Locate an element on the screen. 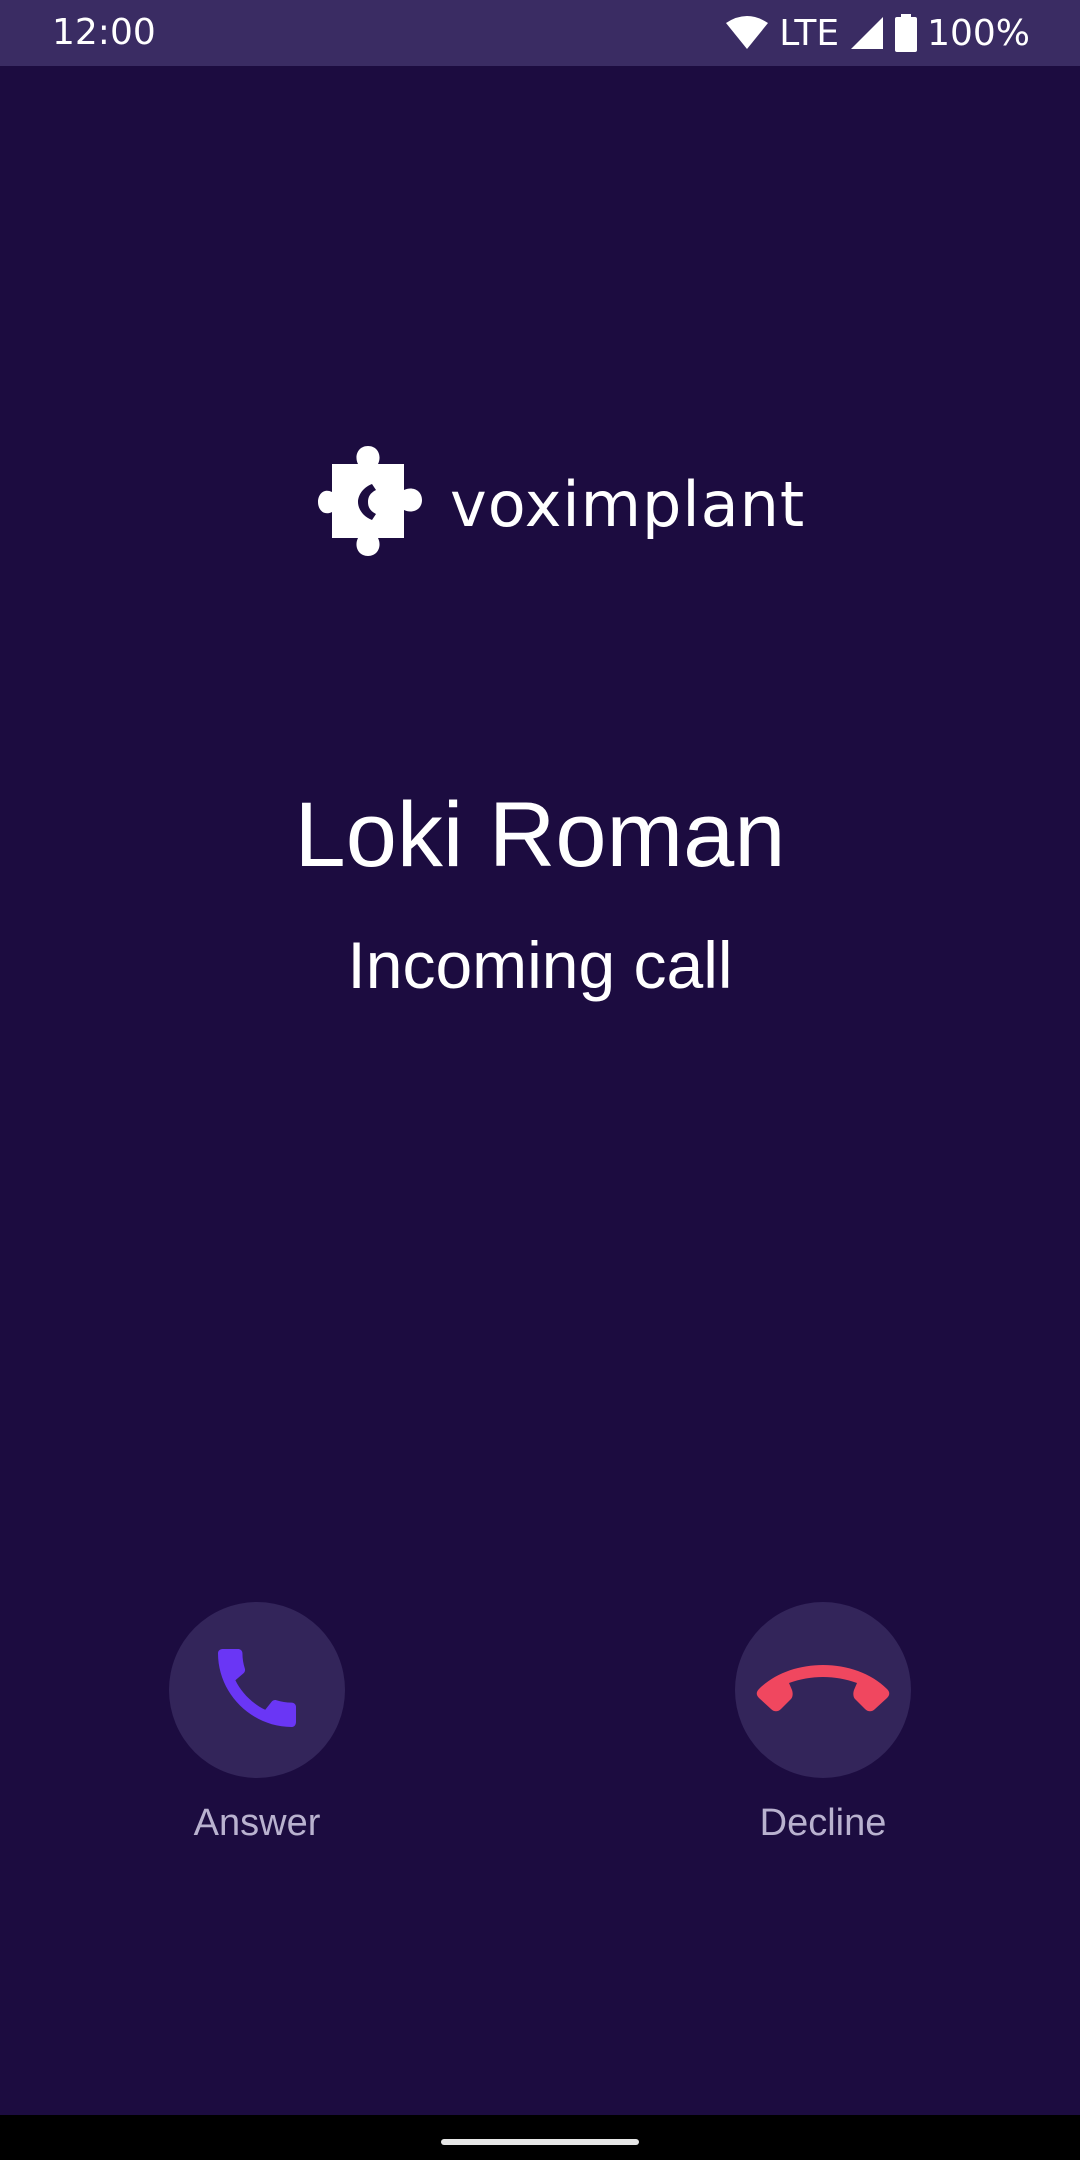 Image resolution: width=1080 pixels, height=2160 pixels. status-bar: 12:00 LTE 100% is located at coordinates (540, 33).